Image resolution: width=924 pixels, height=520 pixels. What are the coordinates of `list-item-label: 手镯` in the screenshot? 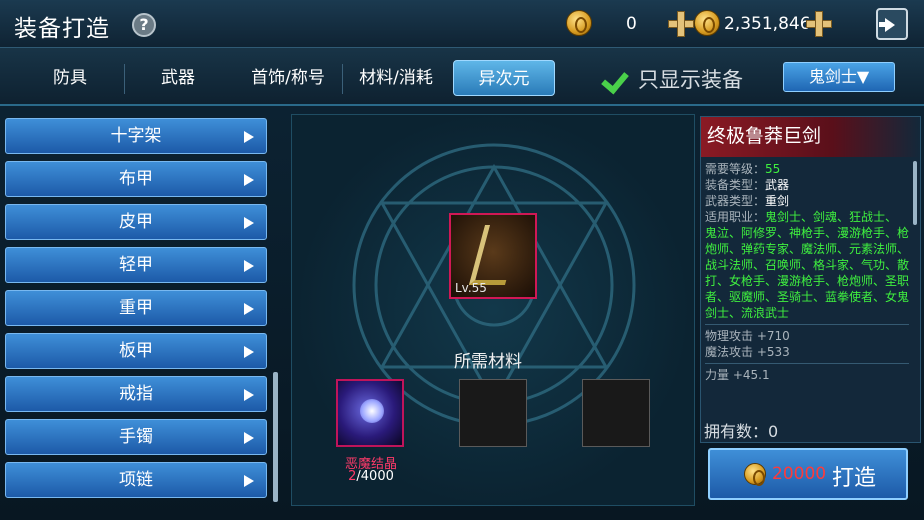 It's located at (136, 437).